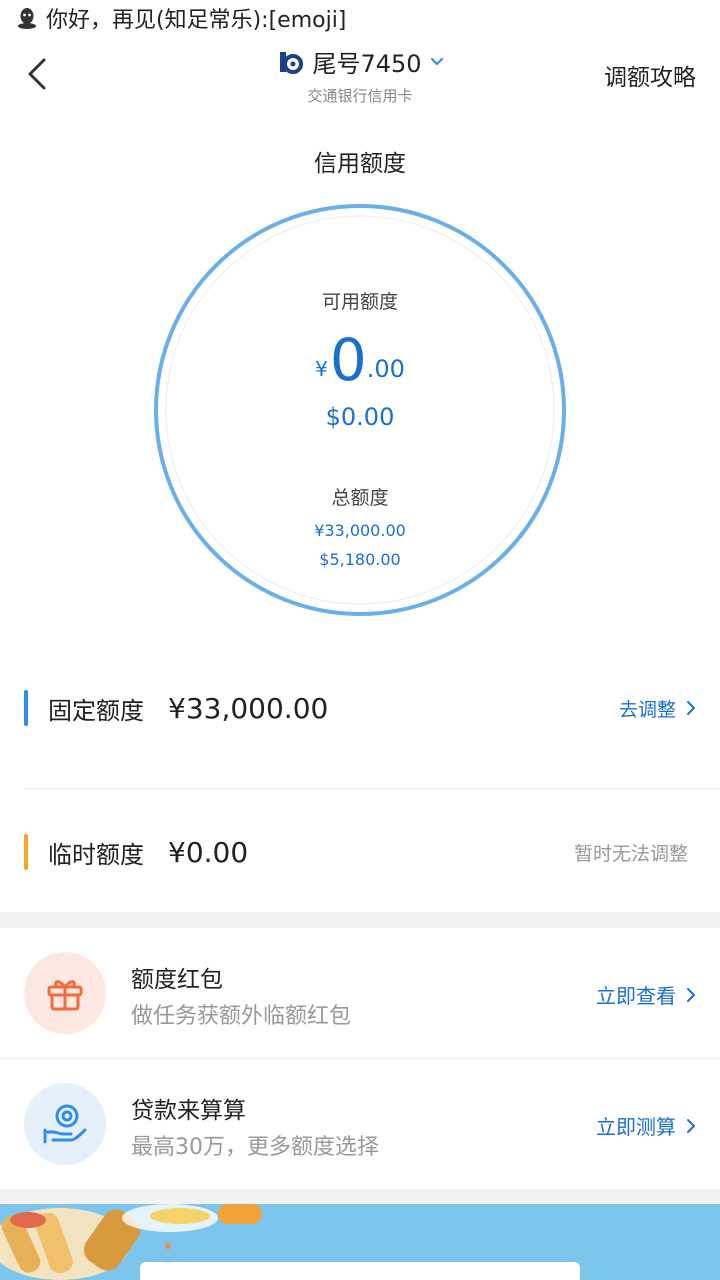 The image size is (720, 1280). What do you see at coordinates (647, 709) in the screenshot?
I see `adjust-label: 去调整` at bounding box center [647, 709].